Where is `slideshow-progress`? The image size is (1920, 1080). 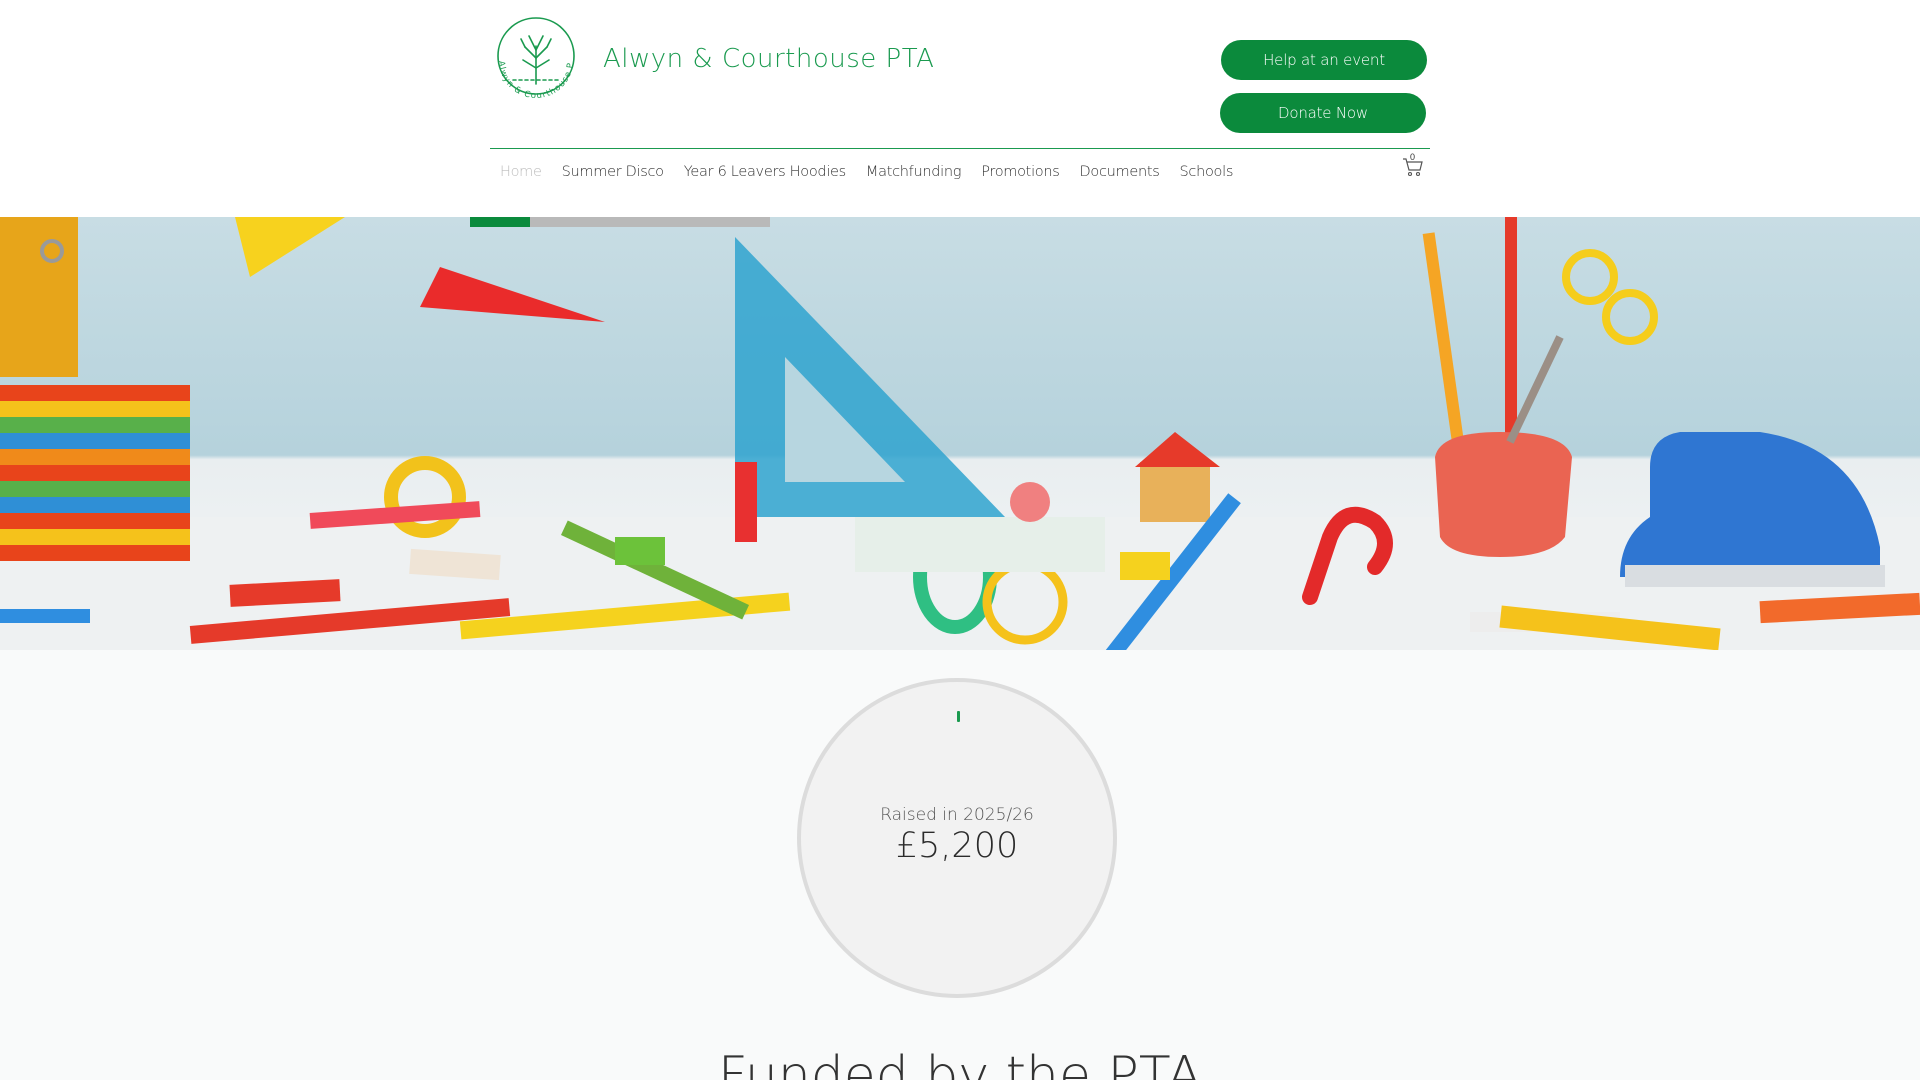 slideshow-progress is located at coordinates (620, 222).